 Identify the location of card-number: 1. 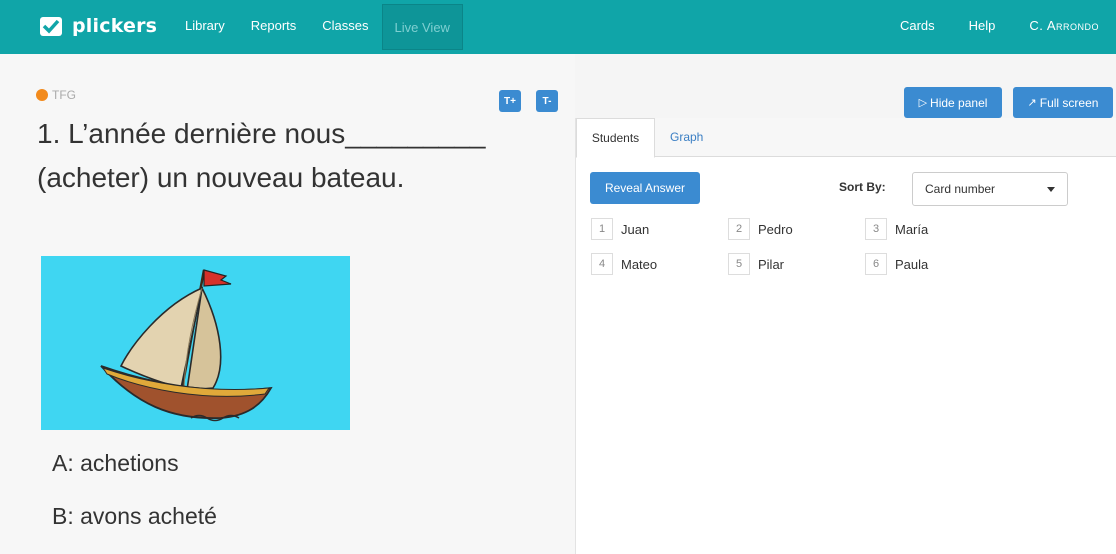
(602, 229).